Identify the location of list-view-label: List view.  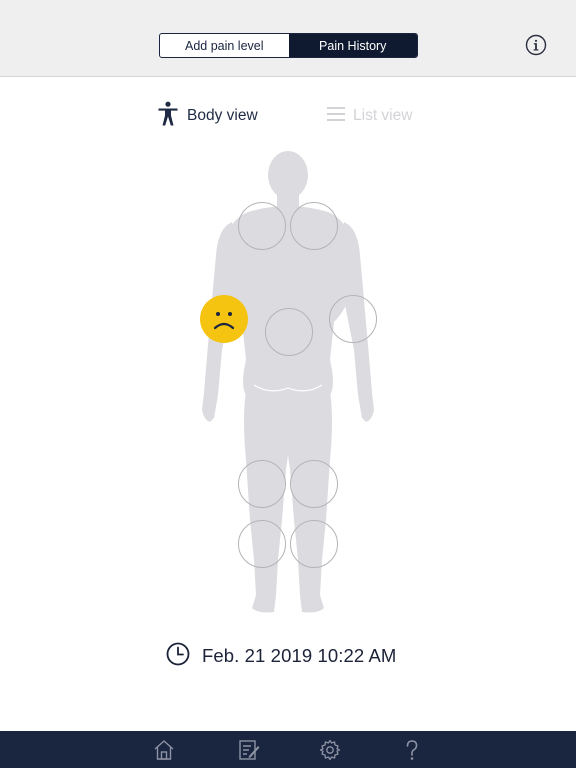
(383, 115).